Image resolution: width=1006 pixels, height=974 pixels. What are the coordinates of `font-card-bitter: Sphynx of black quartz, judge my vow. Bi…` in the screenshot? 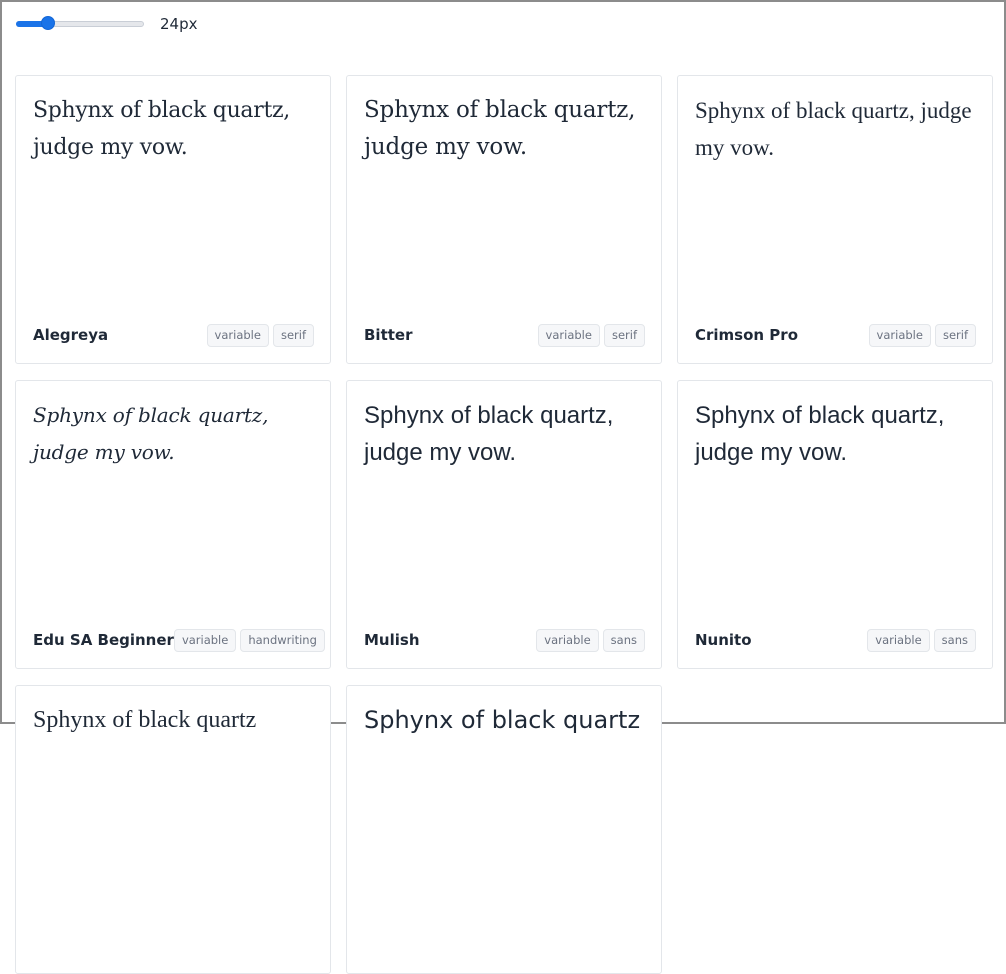 It's located at (504, 219).